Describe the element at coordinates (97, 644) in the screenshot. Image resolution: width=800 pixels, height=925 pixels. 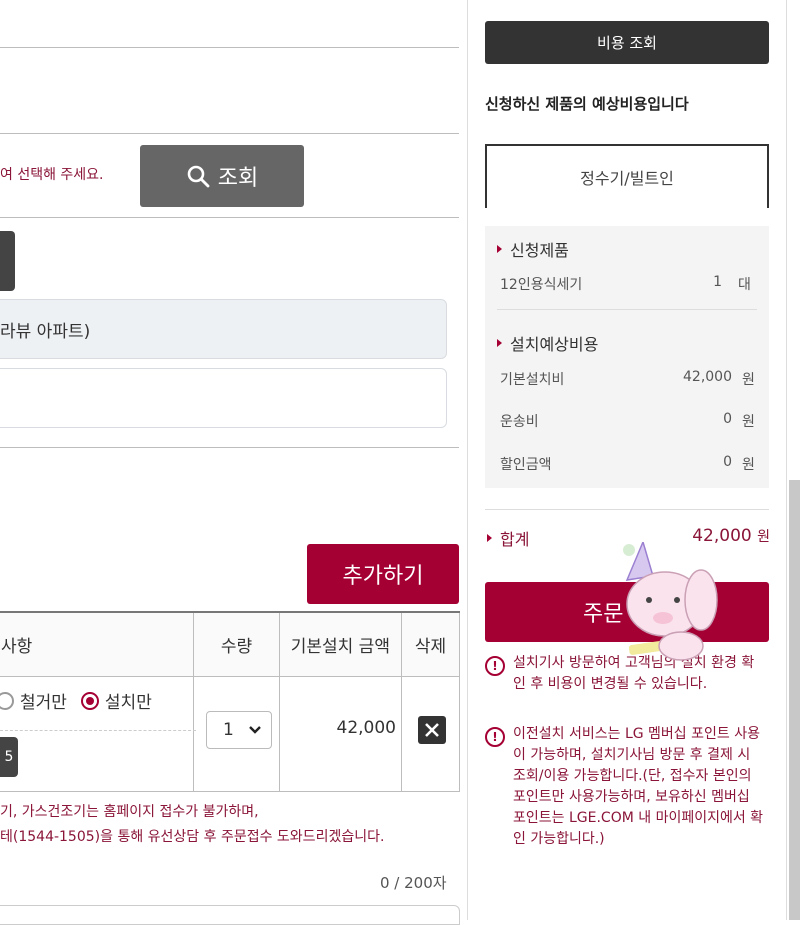
I see `column-header-option: 사항` at that location.